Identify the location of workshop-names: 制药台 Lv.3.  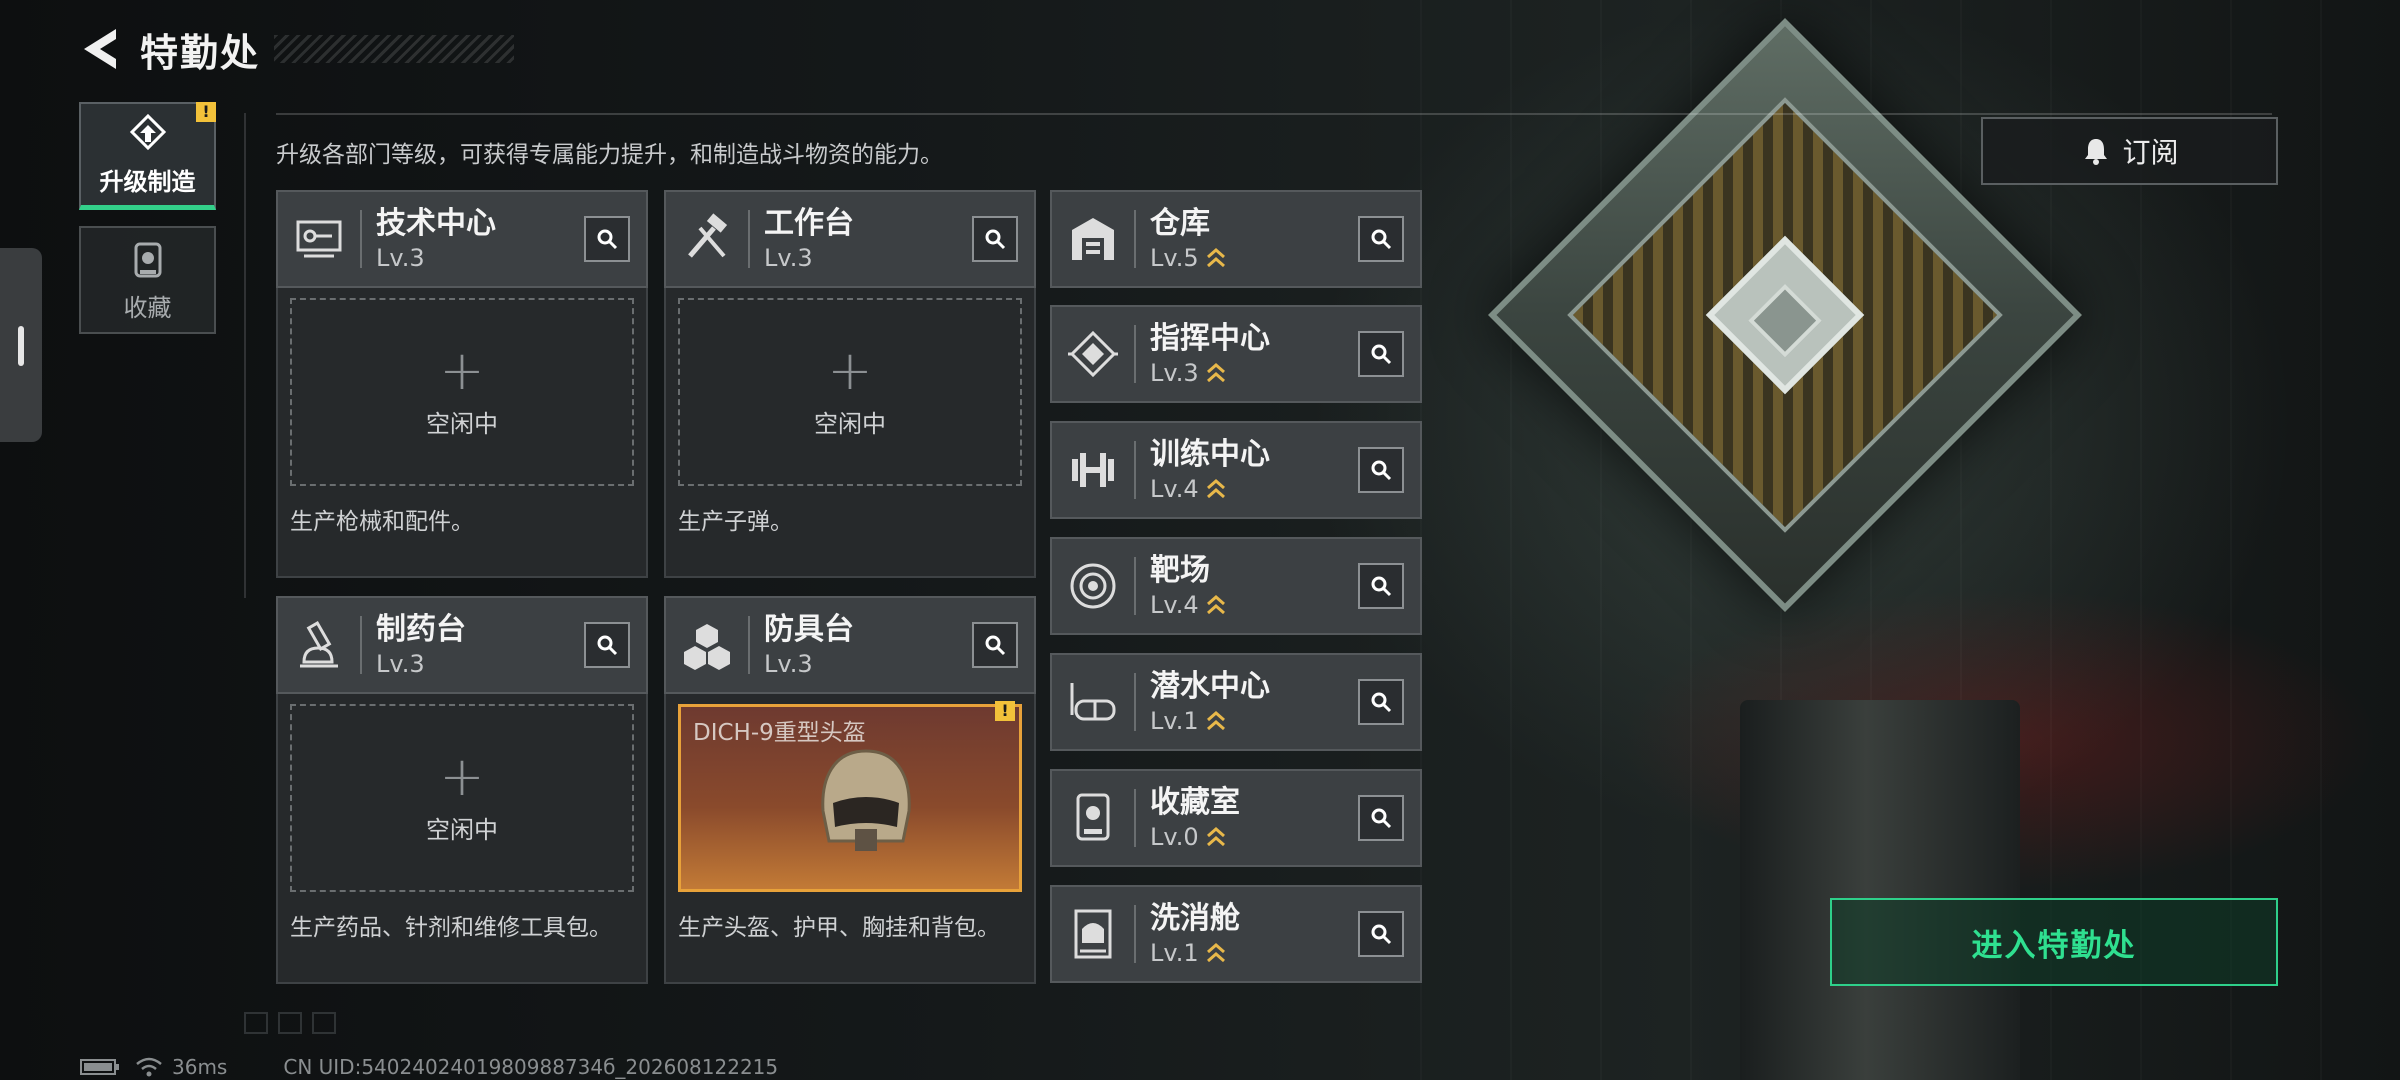
(480, 645).